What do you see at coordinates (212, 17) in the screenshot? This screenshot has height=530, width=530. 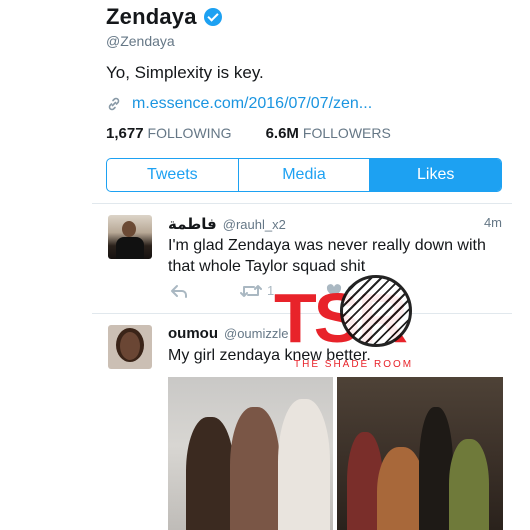 I see `verified-badge-icon` at bounding box center [212, 17].